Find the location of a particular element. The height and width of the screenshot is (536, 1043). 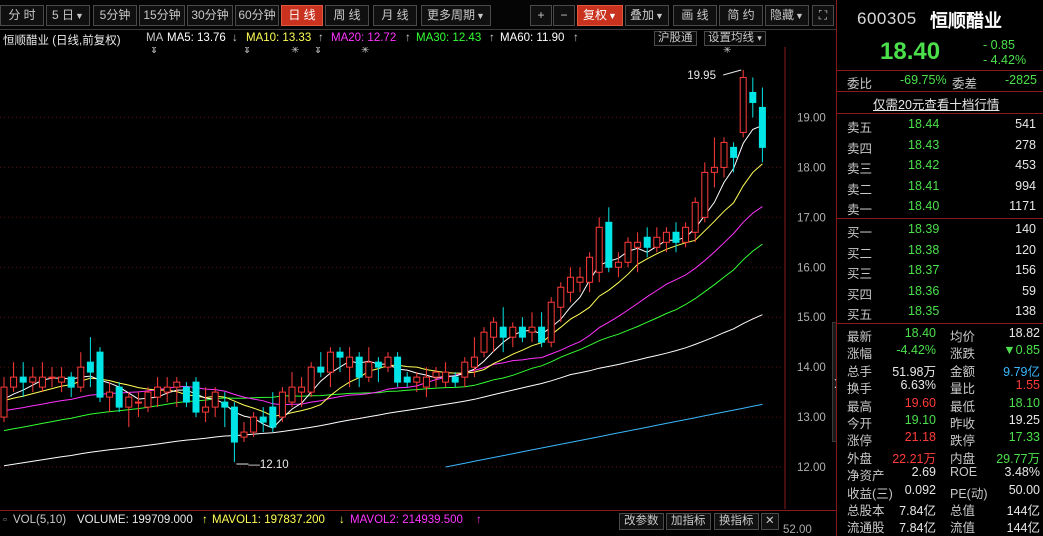

order-book-row: 买四 18.36 59 is located at coordinates (940, 292).